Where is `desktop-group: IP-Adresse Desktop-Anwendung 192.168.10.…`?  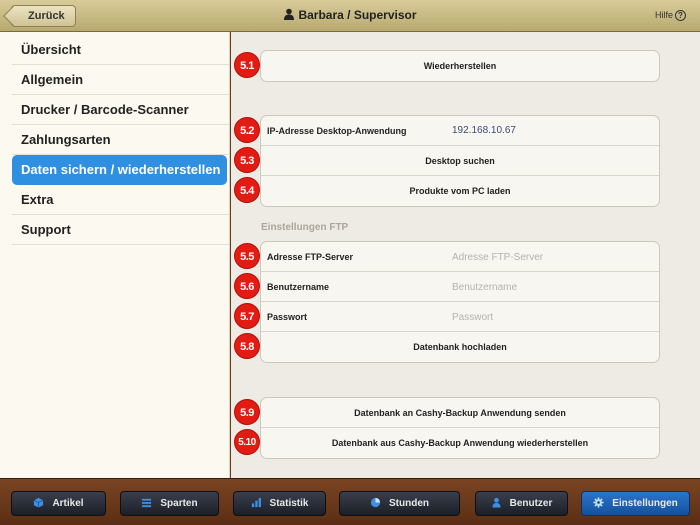 desktop-group: IP-Adresse Desktop-Anwendung 192.168.10.… is located at coordinates (460, 161).